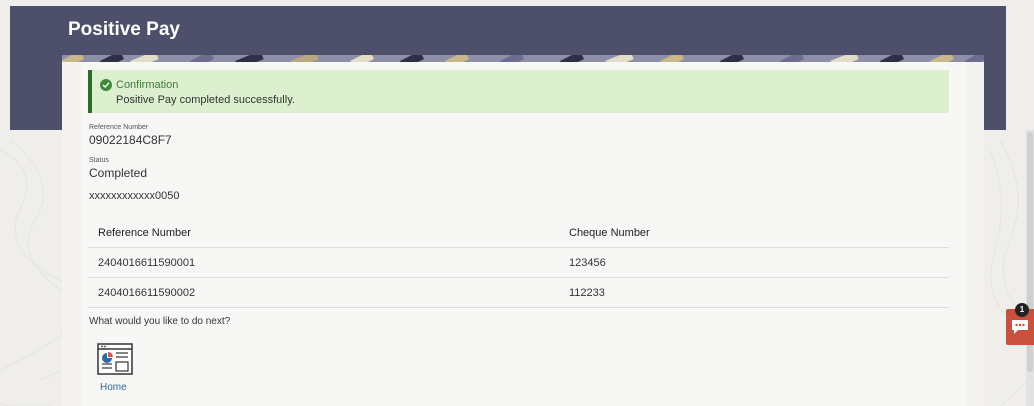  What do you see at coordinates (113, 387) in the screenshot?
I see `home-link: Home` at bounding box center [113, 387].